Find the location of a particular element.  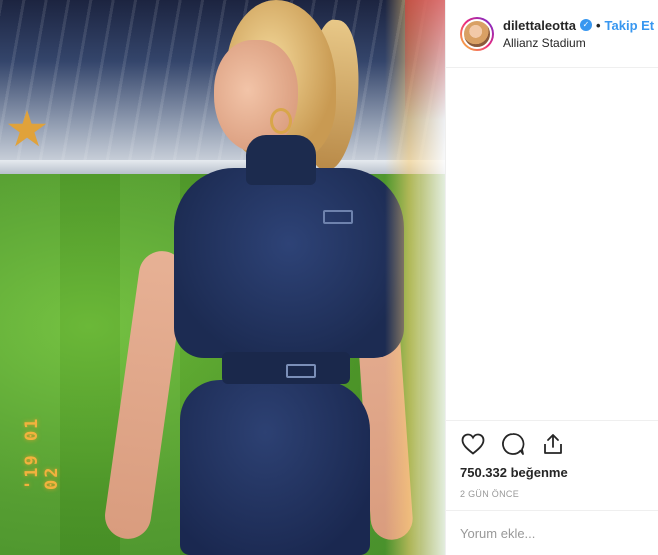

likes-count: 750.332 beğenme is located at coordinates (514, 472).